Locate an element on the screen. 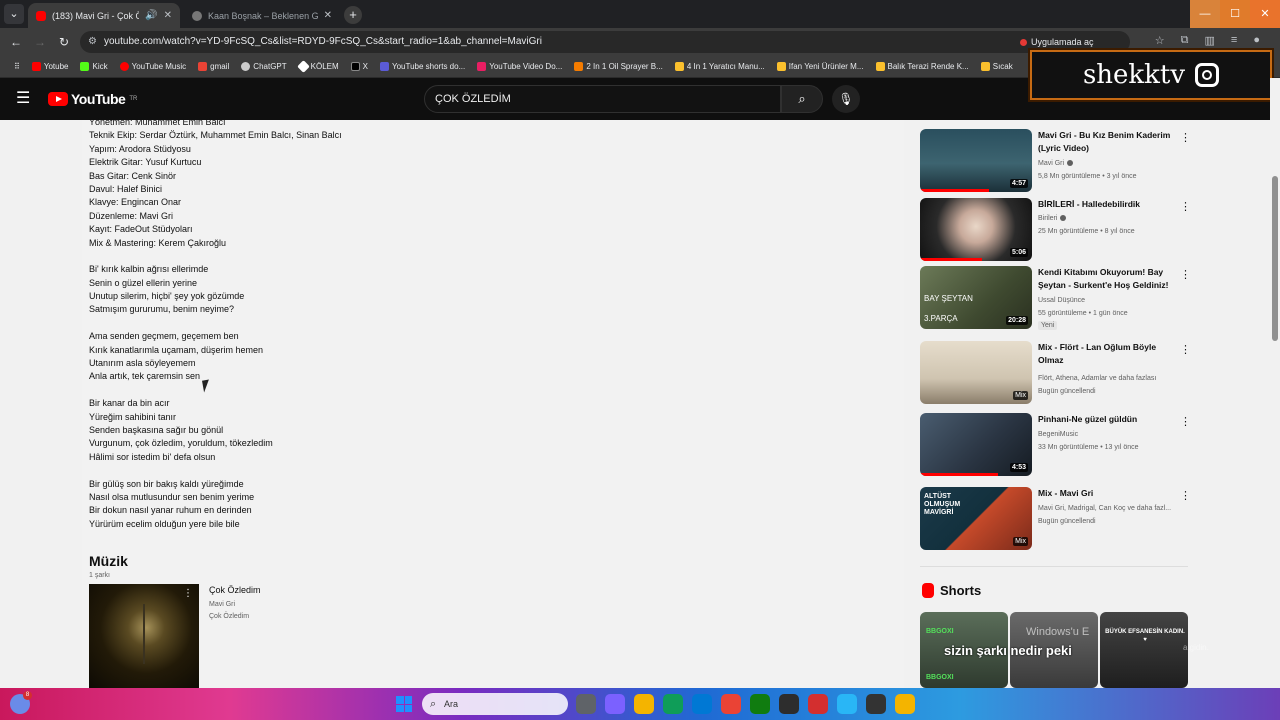 The image size is (1280, 720). bookmark-item: Yotube is located at coordinates (50, 66).